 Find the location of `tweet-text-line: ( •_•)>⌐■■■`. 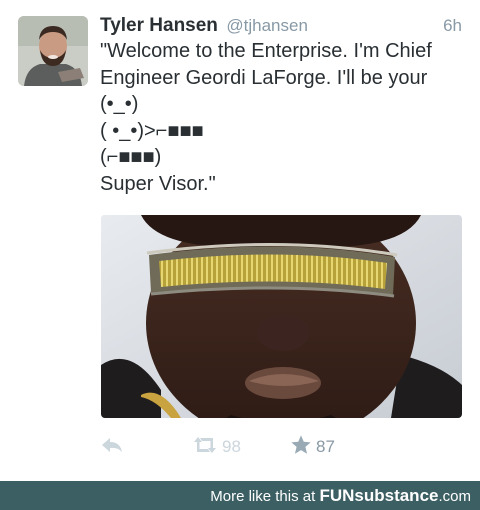

tweet-text-line: ( •_•)>⌐■■■ is located at coordinates (152, 130).